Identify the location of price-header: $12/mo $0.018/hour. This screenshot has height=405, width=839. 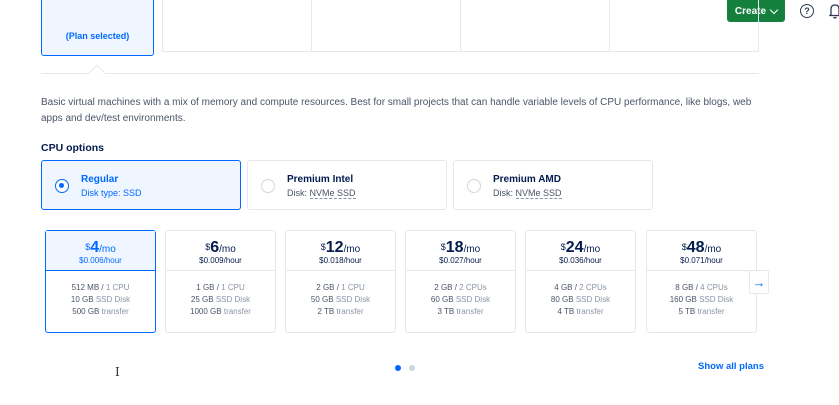
(340, 251).